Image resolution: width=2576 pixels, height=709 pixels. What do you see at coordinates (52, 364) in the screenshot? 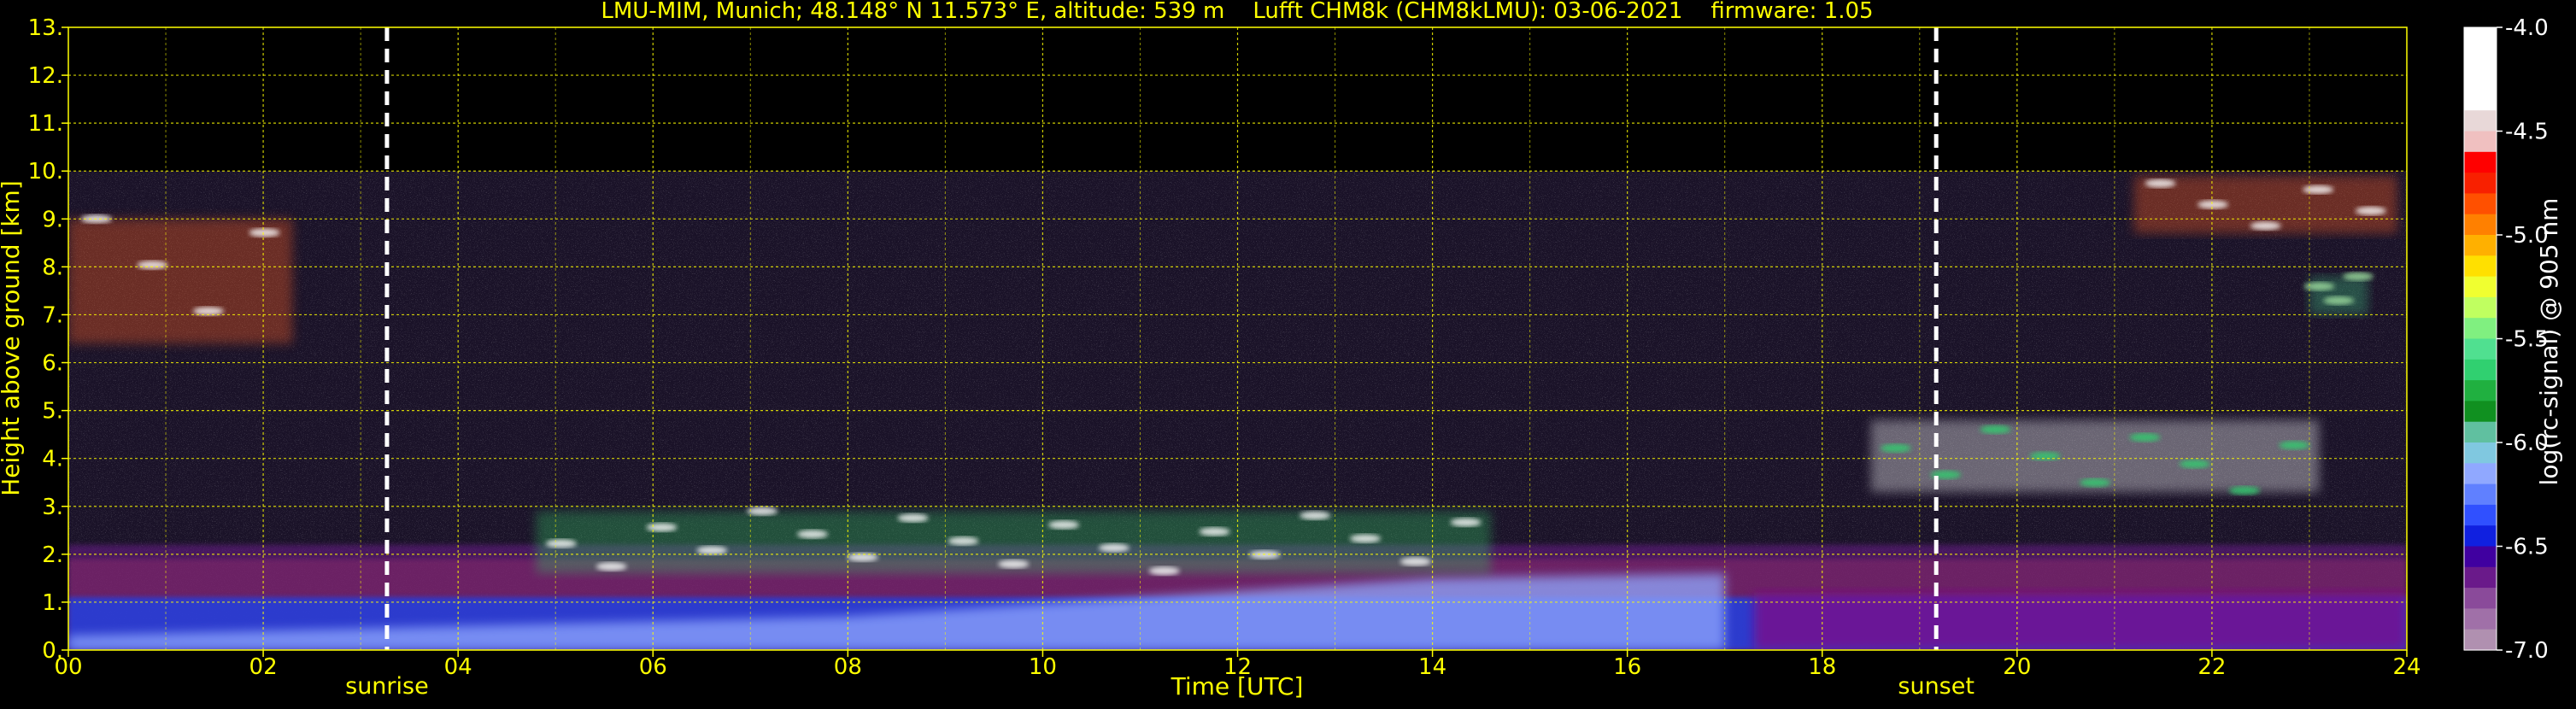
I see `y-tick-label: 6.` at bounding box center [52, 364].